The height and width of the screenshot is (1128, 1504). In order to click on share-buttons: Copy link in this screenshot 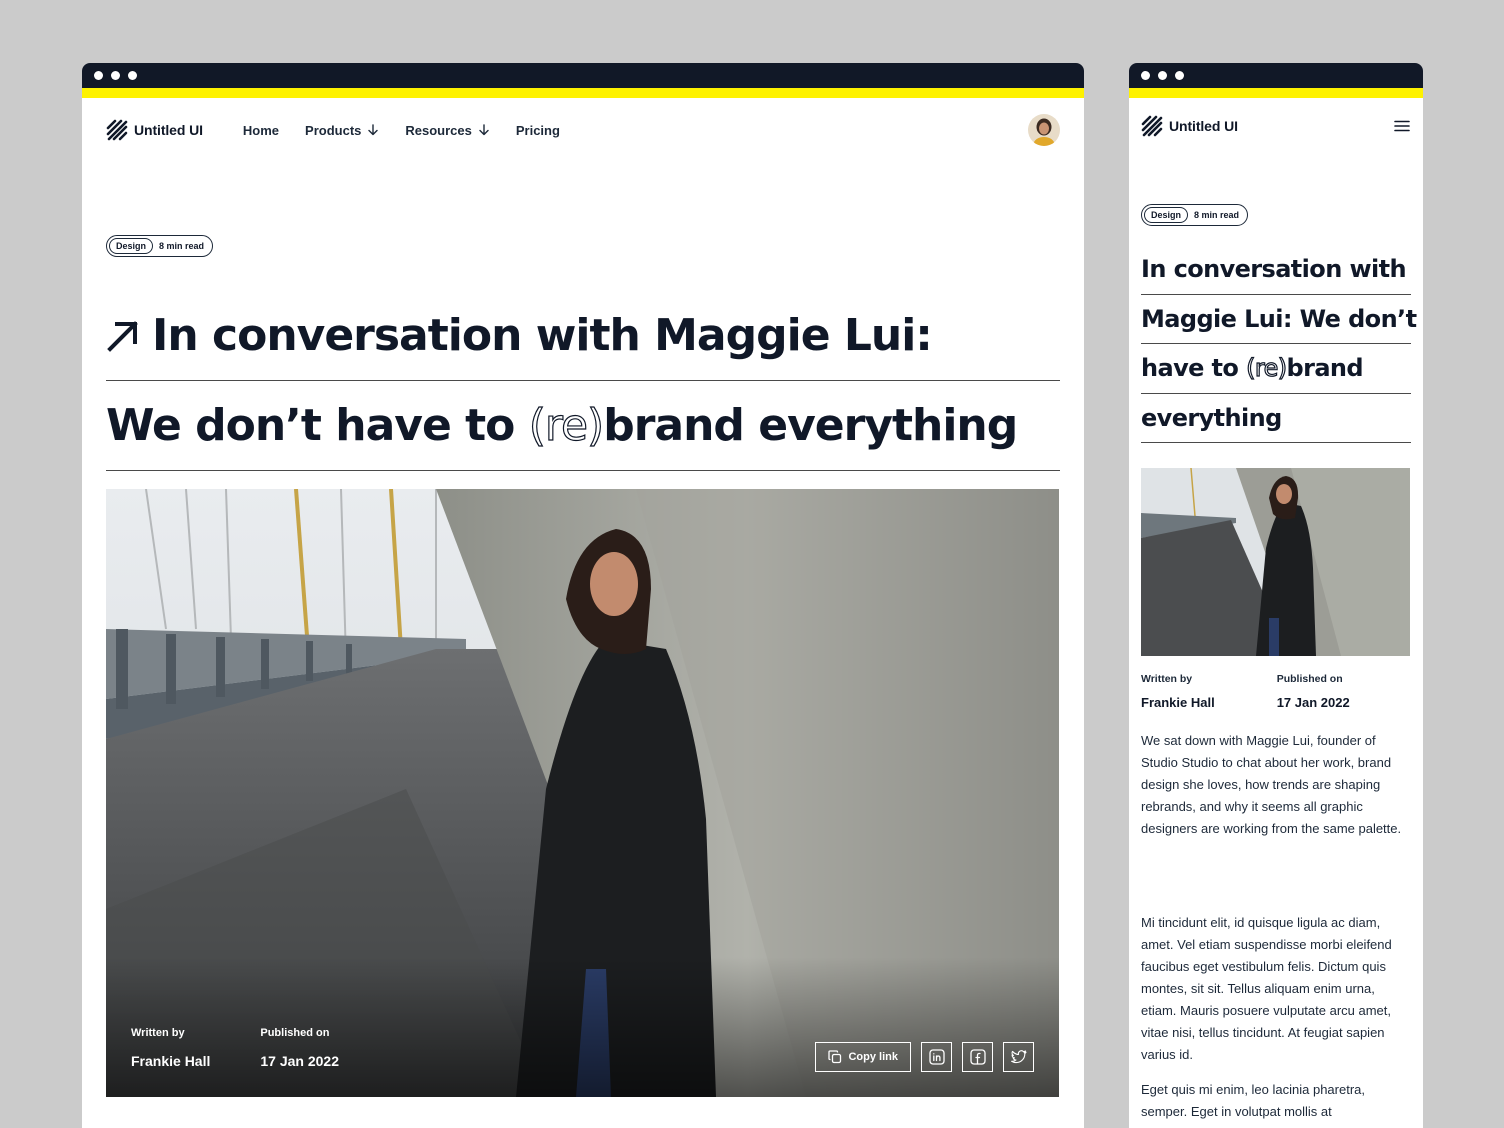, I will do `click(924, 1057)`.